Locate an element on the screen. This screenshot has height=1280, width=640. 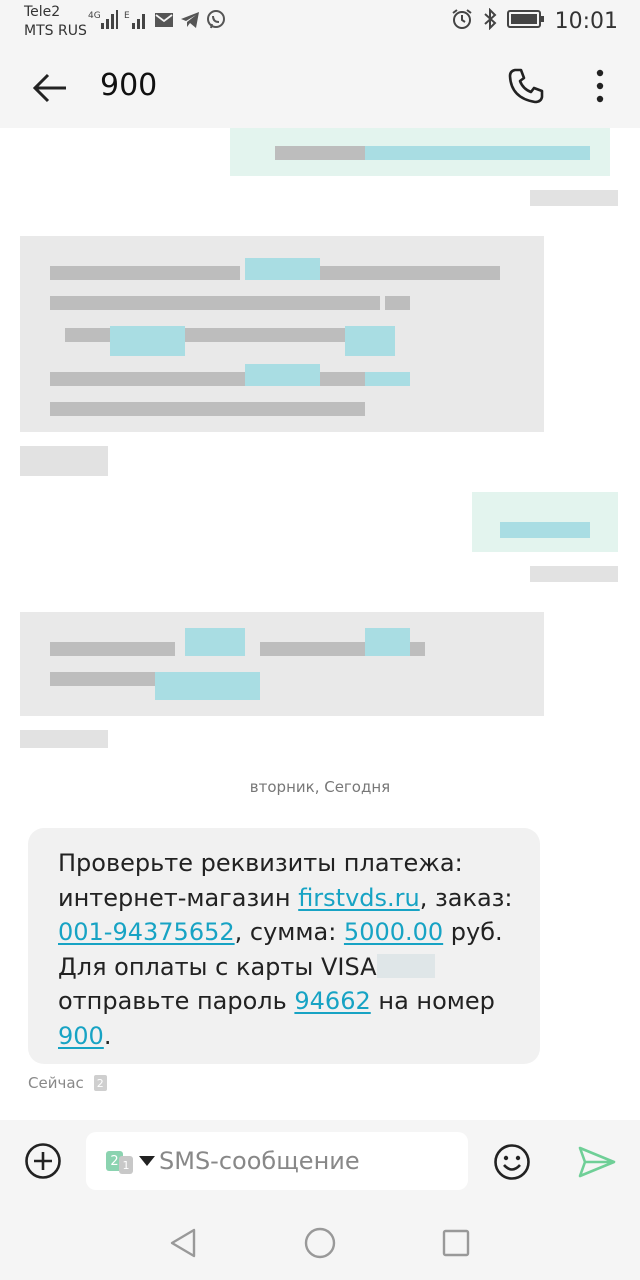
message-text: . is located at coordinates (107, 1035).